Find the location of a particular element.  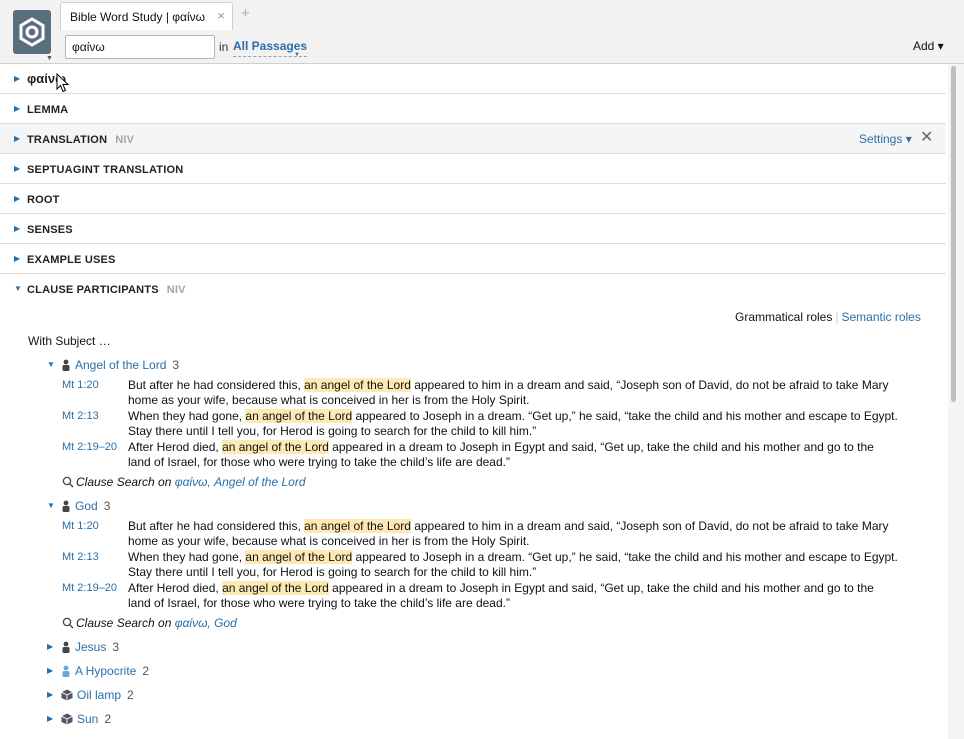

section-title-text: CLAUSE PARTICIPANTS is located at coordinates (93, 290).